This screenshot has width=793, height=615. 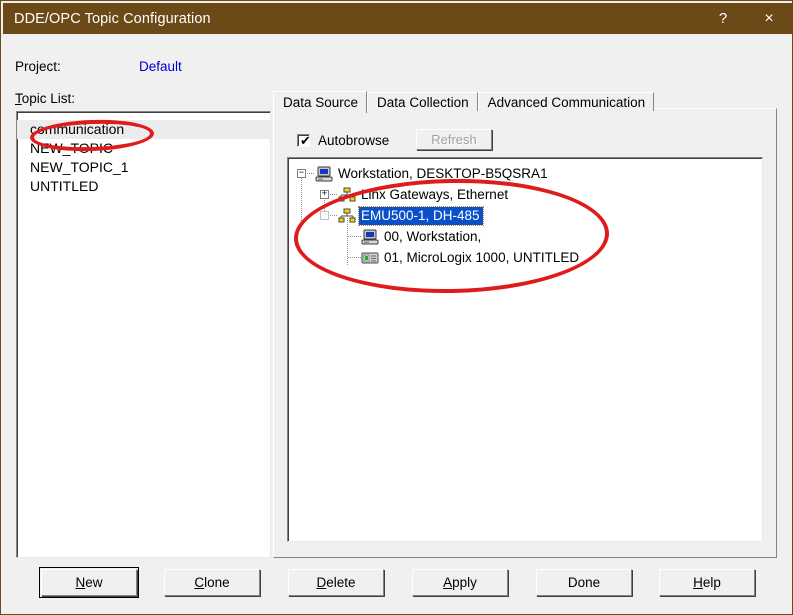 What do you see at coordinates (18, 98) in the screenshot?
I see `topic-list-label-mnemonic: T` at bounding box center [18, 98].